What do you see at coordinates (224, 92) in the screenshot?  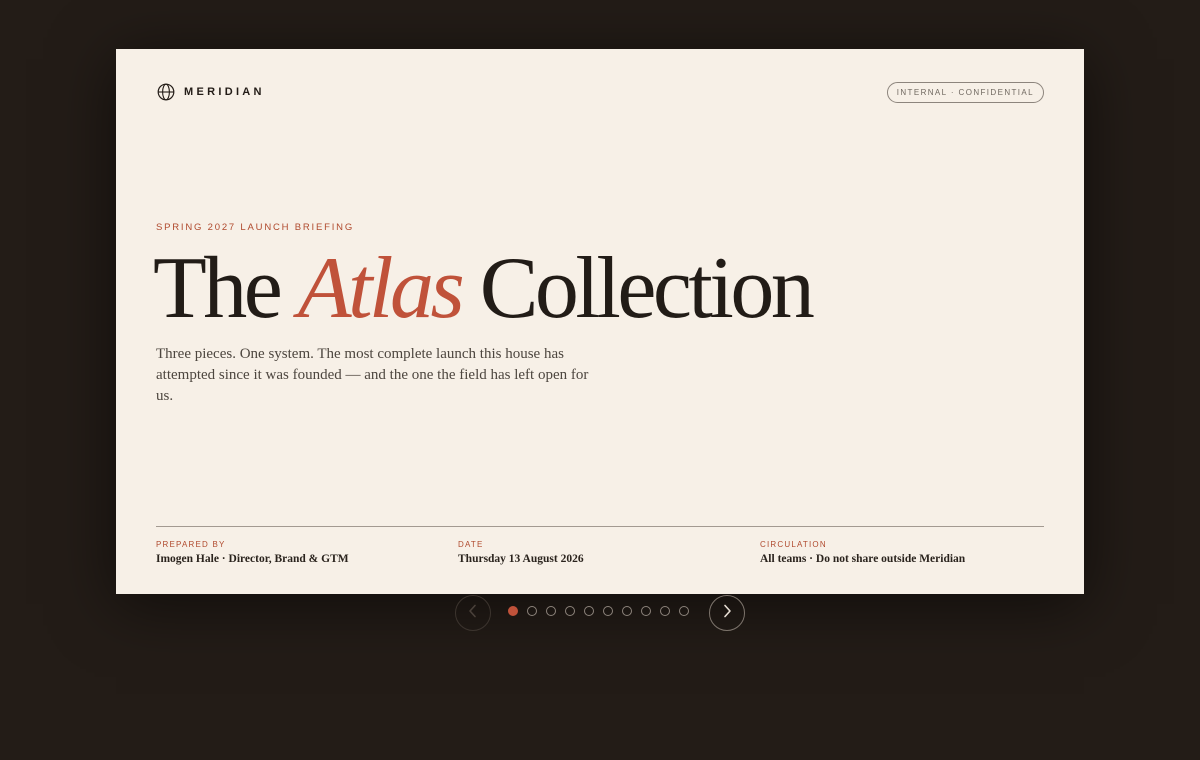 I see `brand-name: MERIDIAN` at bounding box center [224, 92].